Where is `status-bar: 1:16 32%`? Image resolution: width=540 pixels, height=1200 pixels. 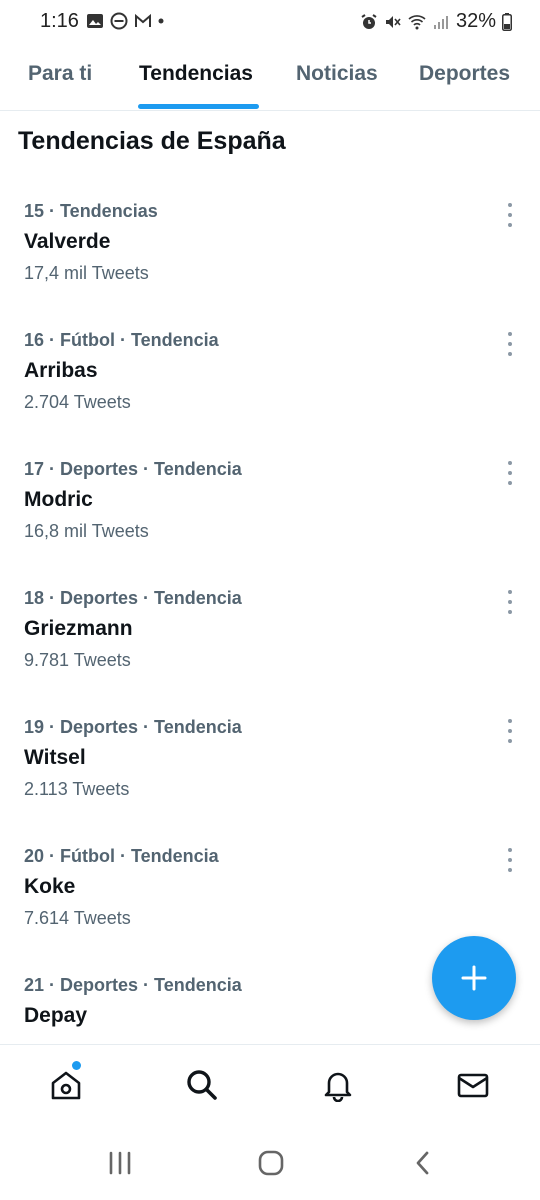
status-bar: 1:16 32% is located at coordinates (270, 23).